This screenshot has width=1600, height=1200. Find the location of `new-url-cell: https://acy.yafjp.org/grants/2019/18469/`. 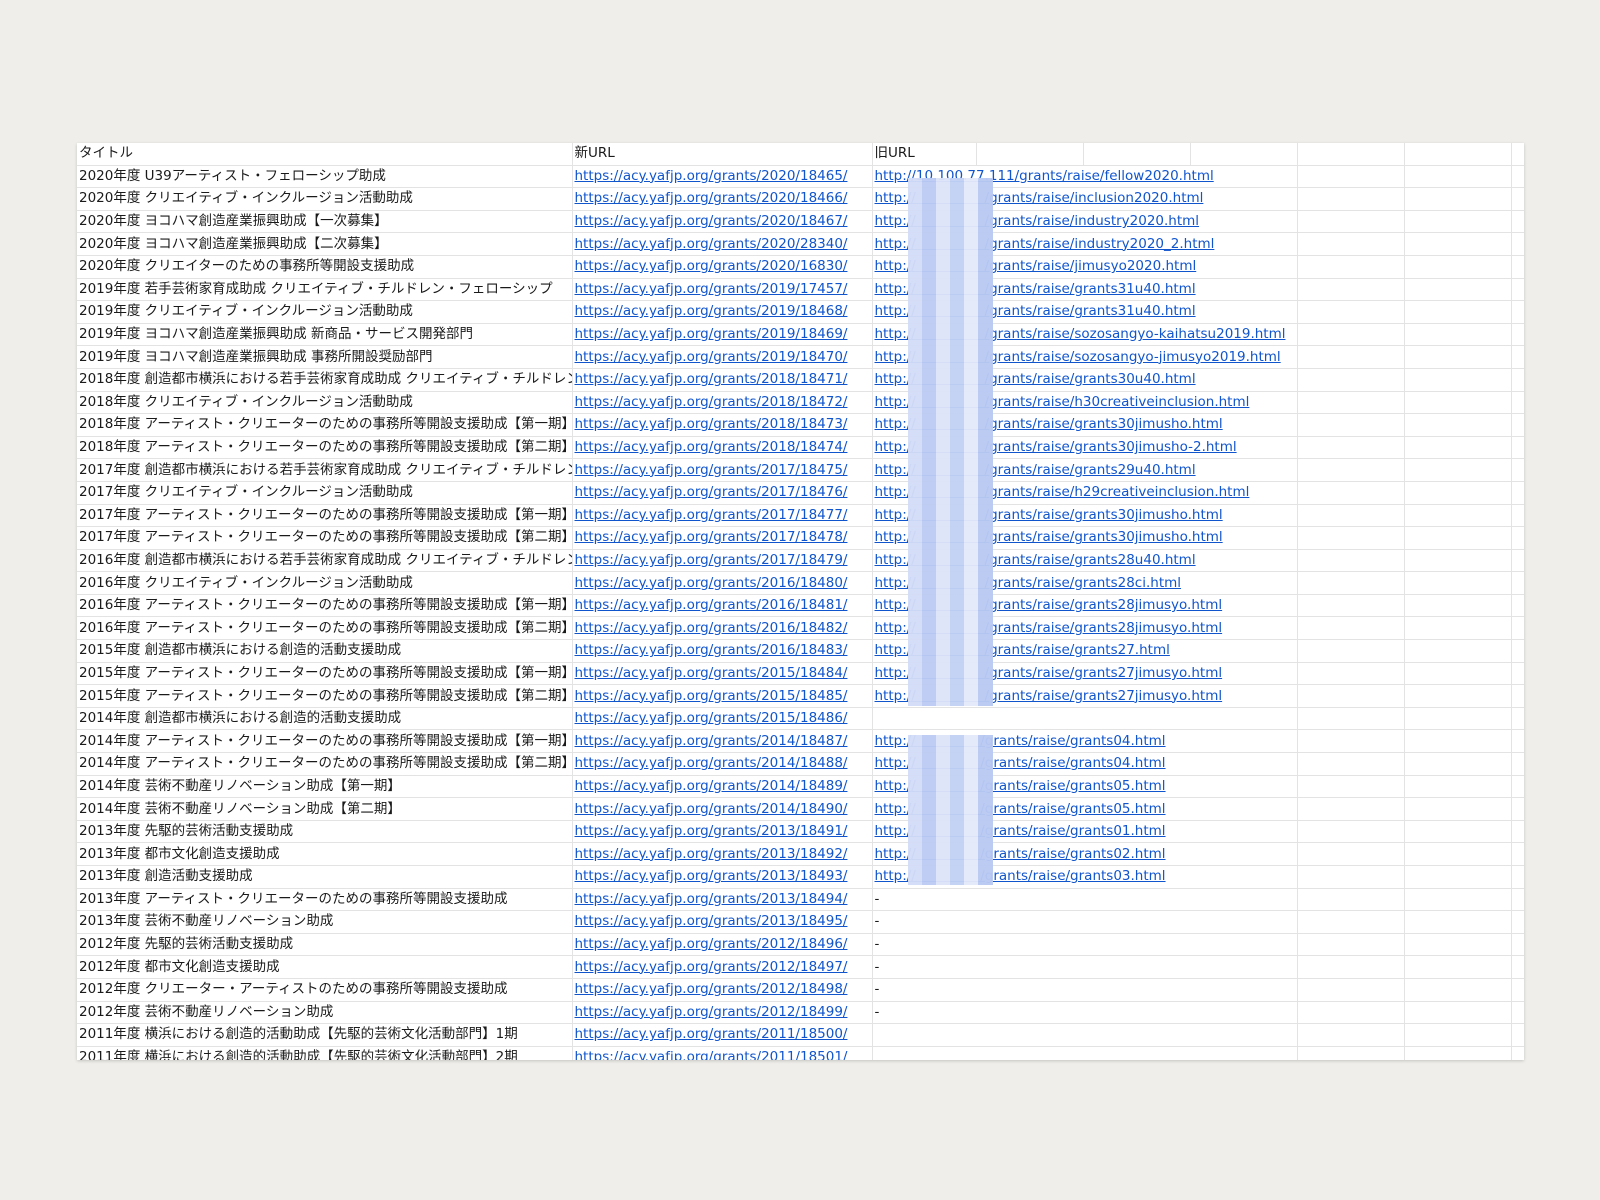

new-url-cell: https://acy.yafjp.org/grants/2019/18469/ is located at coordinates (722, 335).